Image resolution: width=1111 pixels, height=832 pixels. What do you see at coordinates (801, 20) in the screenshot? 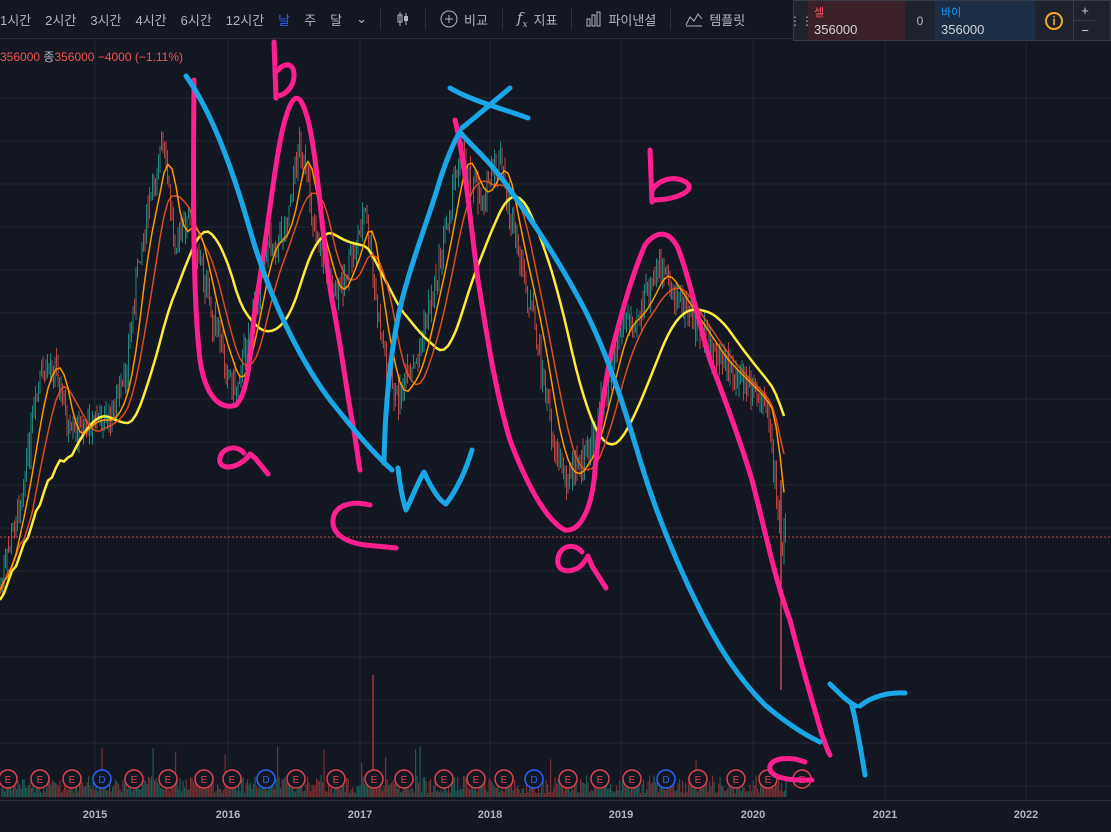
I see `drag-handle-icon: ⋮⋮` at bounding box center [801, 20].